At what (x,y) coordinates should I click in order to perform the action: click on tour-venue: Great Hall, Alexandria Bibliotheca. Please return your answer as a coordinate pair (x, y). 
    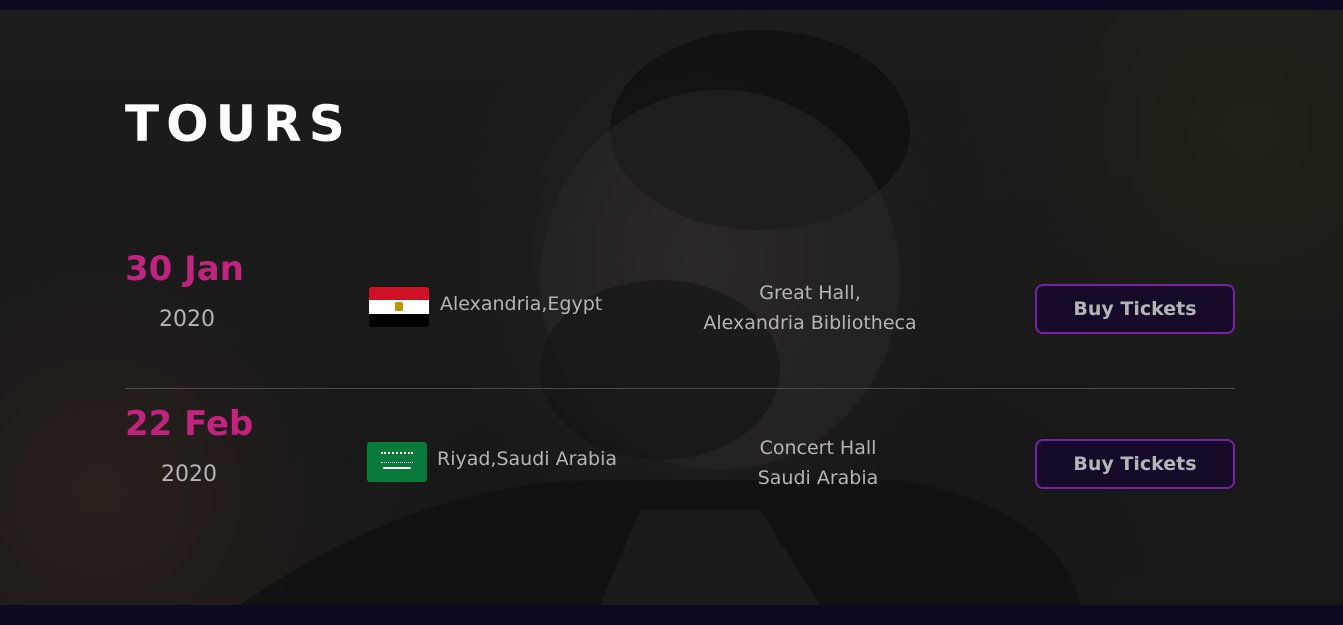
    Looking at the image, I should click on (810, 308).